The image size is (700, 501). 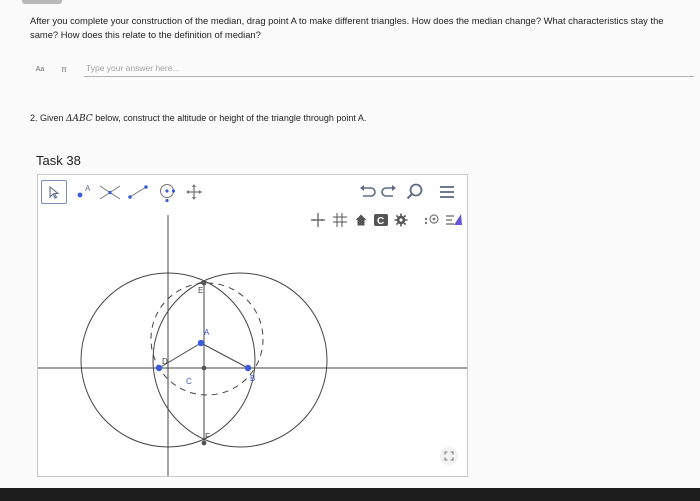 I want to click on point-b, so click(x=248, y=368).